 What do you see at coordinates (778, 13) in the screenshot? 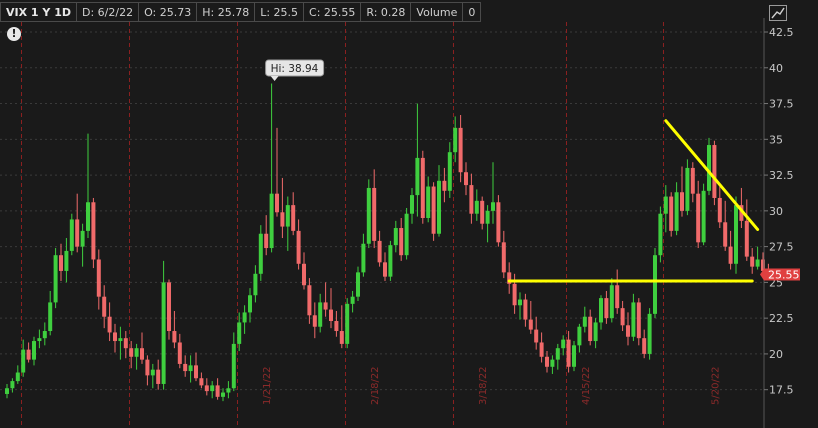
I see `drawing-tool-icon` at bounding box center [778, 13].